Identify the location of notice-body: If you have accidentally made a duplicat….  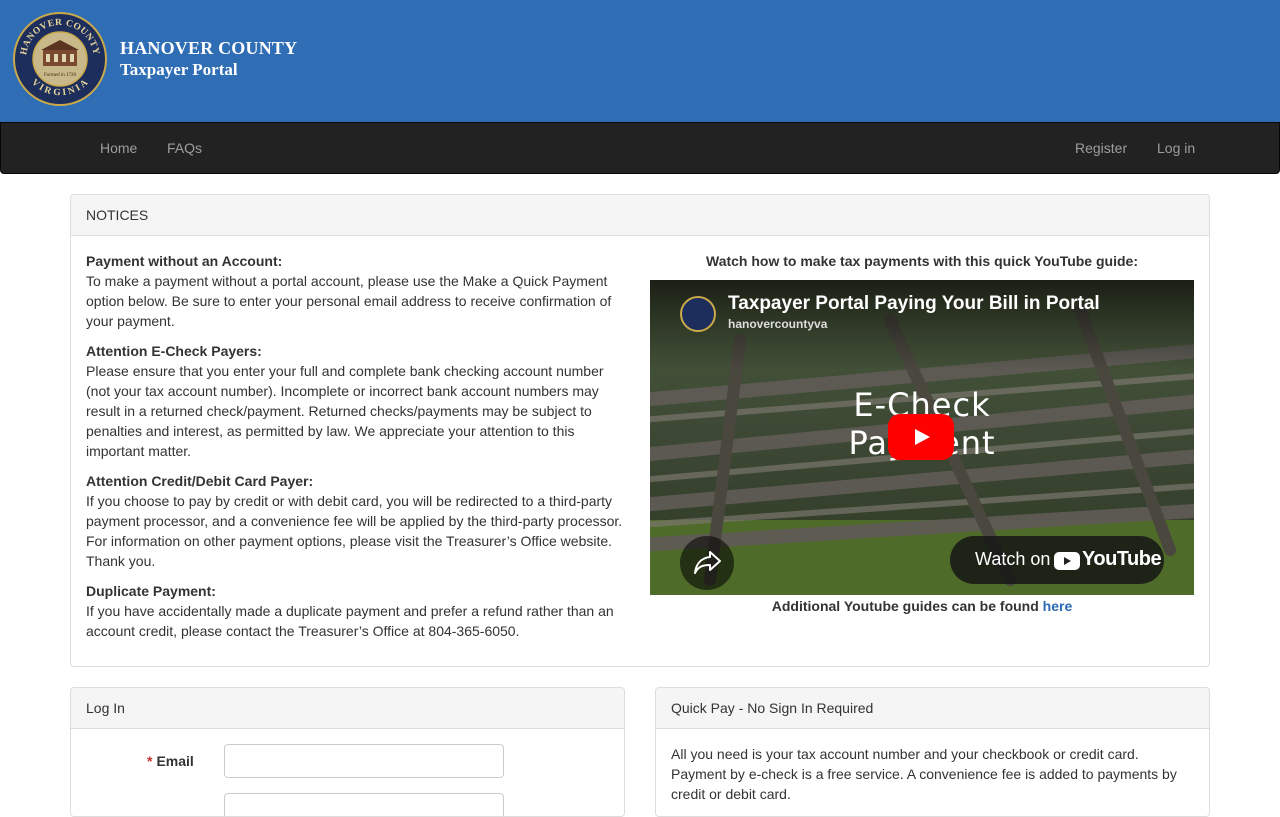
(350, 621).